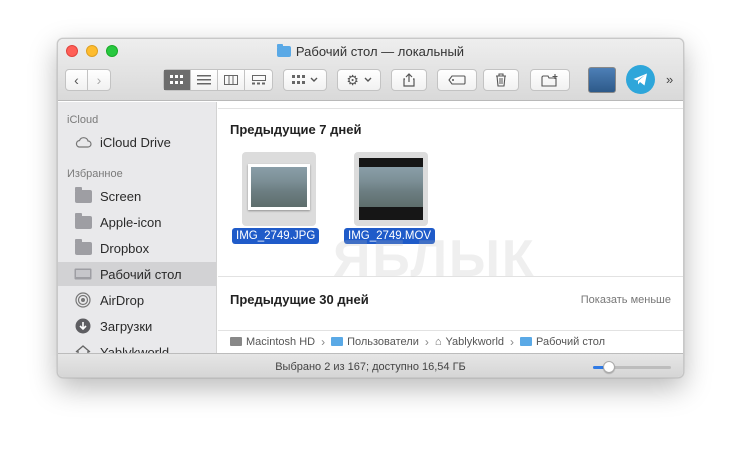 This screenshot has height=453, width=740. What do you see at coordinates (83, 142) in the screenshot?
I see `cloud-icon` at bounding box center [83, 142].